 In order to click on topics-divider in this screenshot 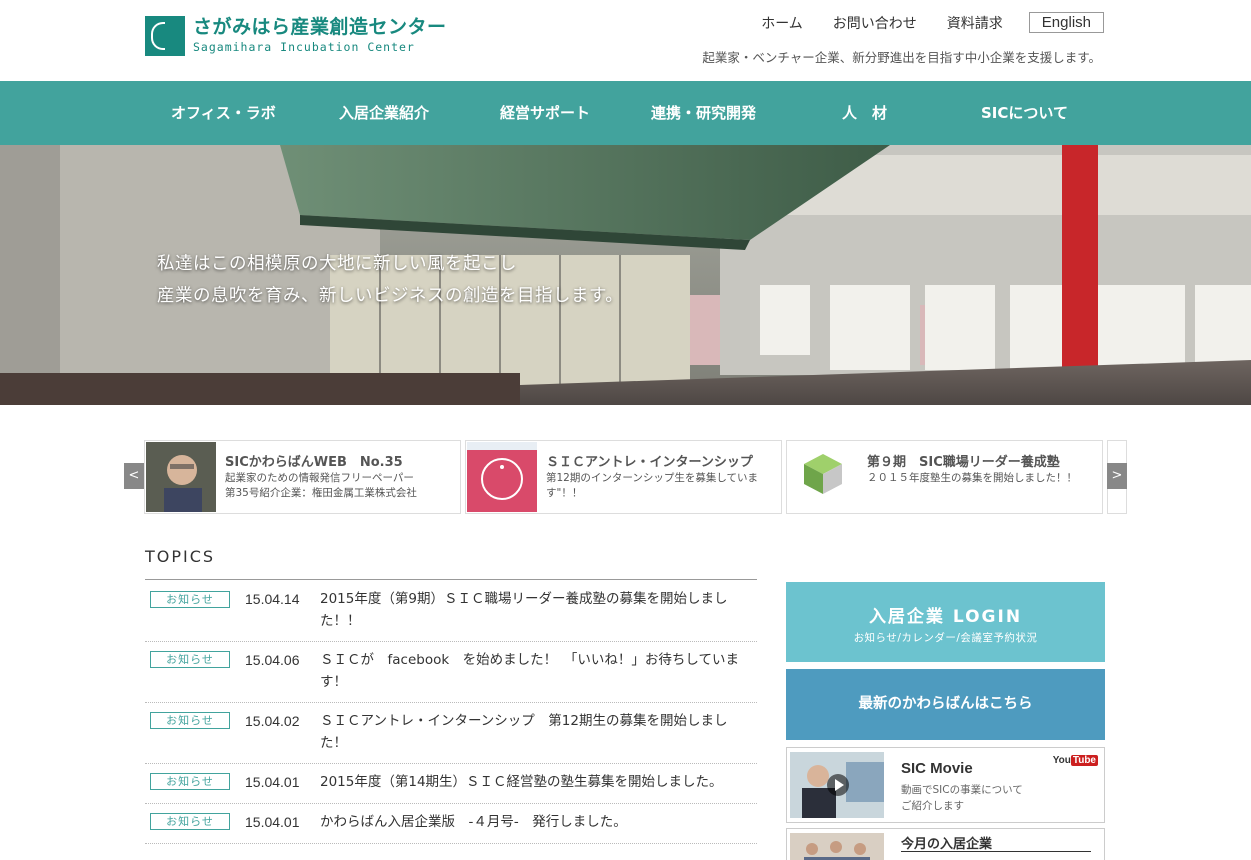, I will do `click(451, 579)`.